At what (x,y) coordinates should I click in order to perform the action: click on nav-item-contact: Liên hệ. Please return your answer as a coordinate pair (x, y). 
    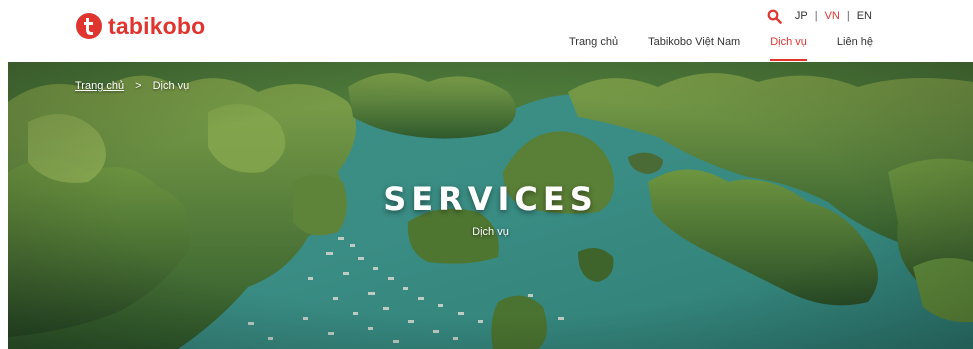
    Looking at the image, I should click on (855, 49).